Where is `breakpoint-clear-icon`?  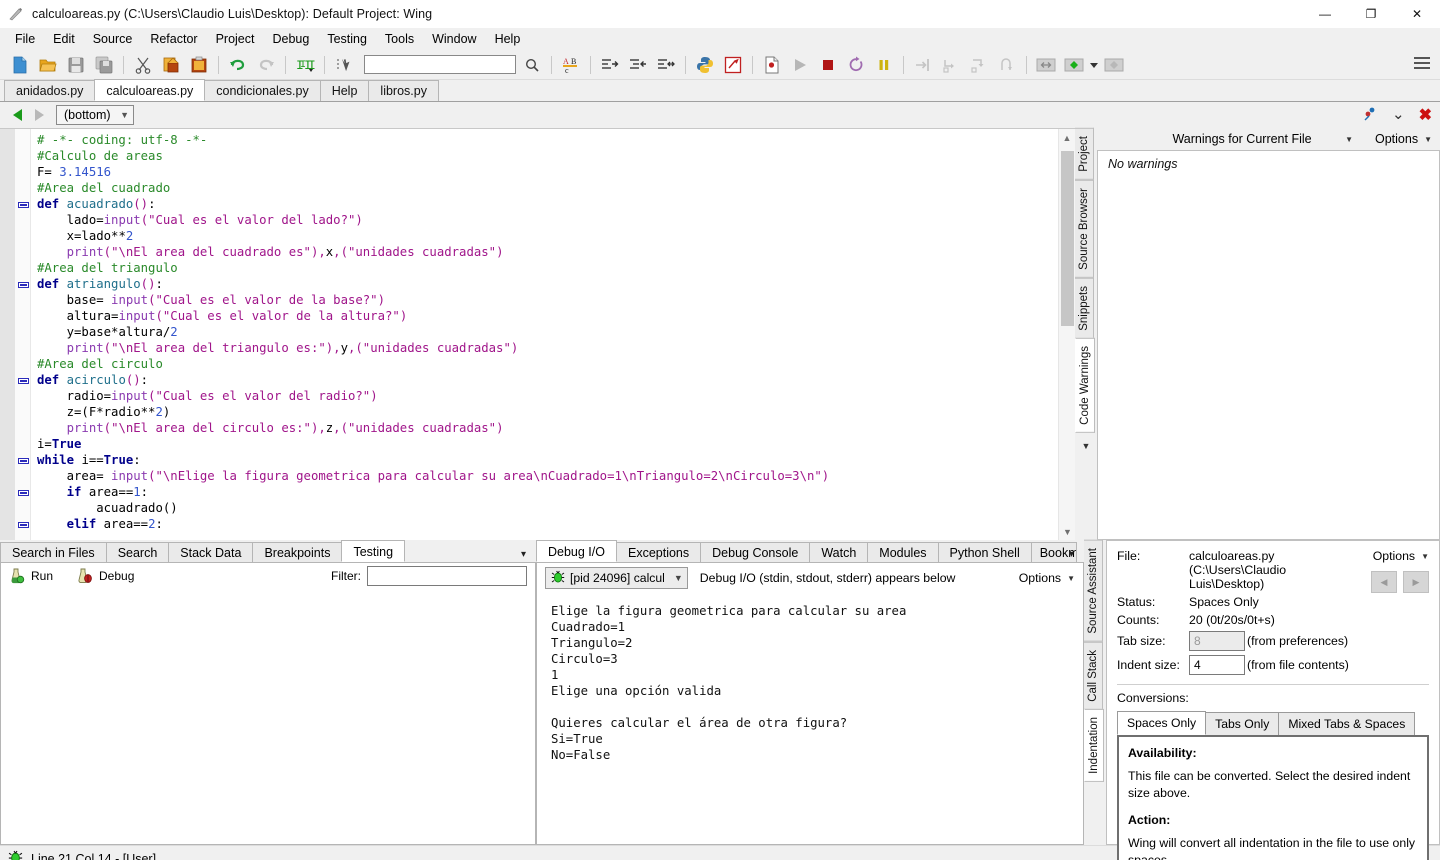 breakpoint-clear-icon is located at coordinates (1114, 65).